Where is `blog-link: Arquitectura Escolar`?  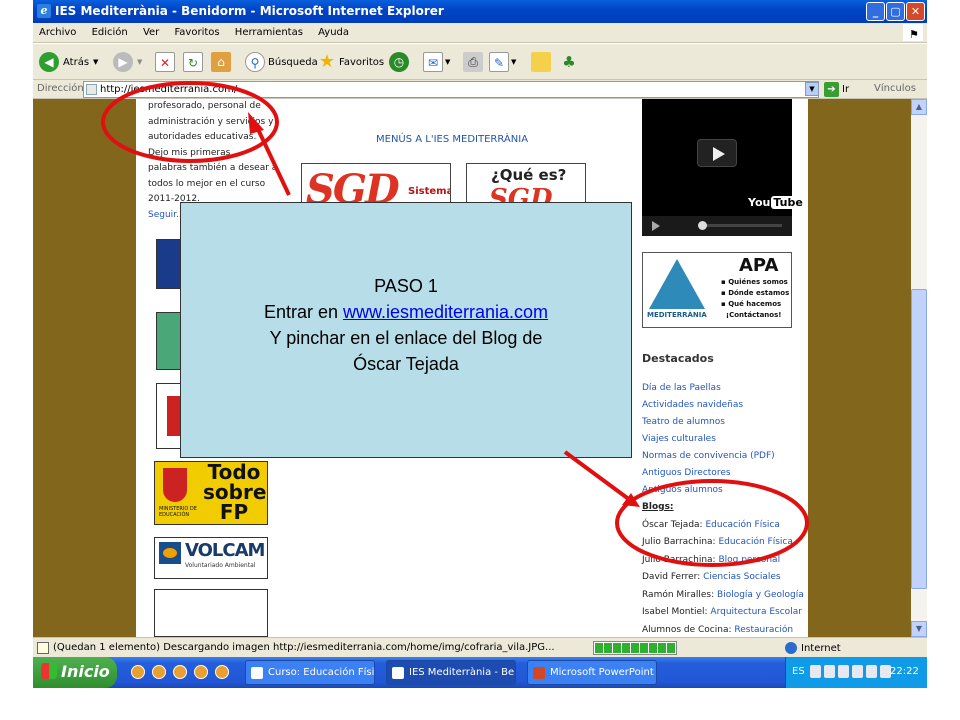
blog-link: Arquitectura Escolar is located at coordinates (756, 612).